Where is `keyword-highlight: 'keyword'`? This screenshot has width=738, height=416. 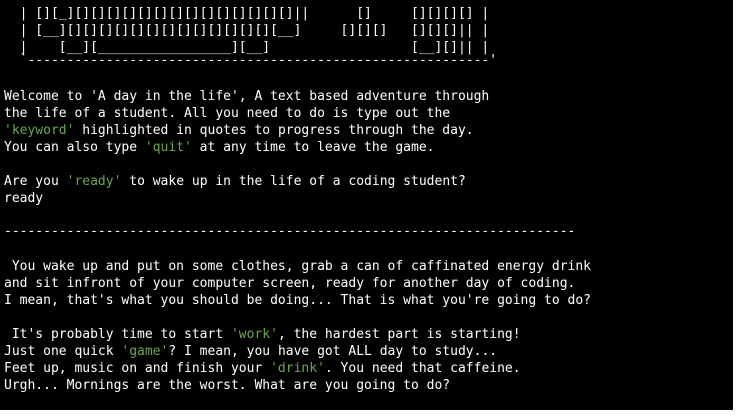 keyword-highlight: 'keyword' is located at coordinates (39, 130).